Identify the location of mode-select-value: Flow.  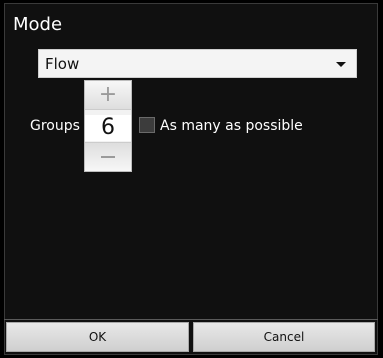
(62, 64).